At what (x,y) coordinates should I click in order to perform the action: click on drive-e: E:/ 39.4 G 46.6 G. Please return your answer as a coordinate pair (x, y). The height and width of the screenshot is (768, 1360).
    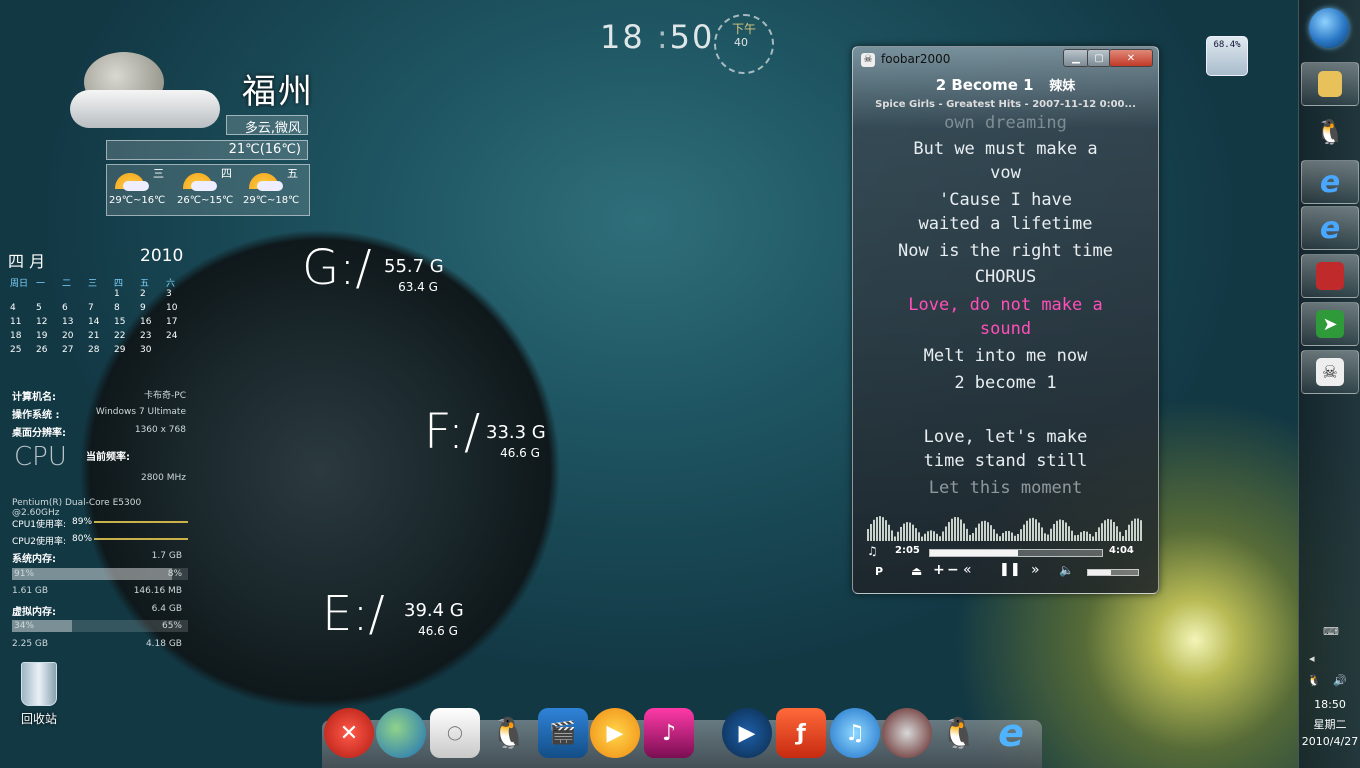
    Looking at the image, I should click on (402, 621).